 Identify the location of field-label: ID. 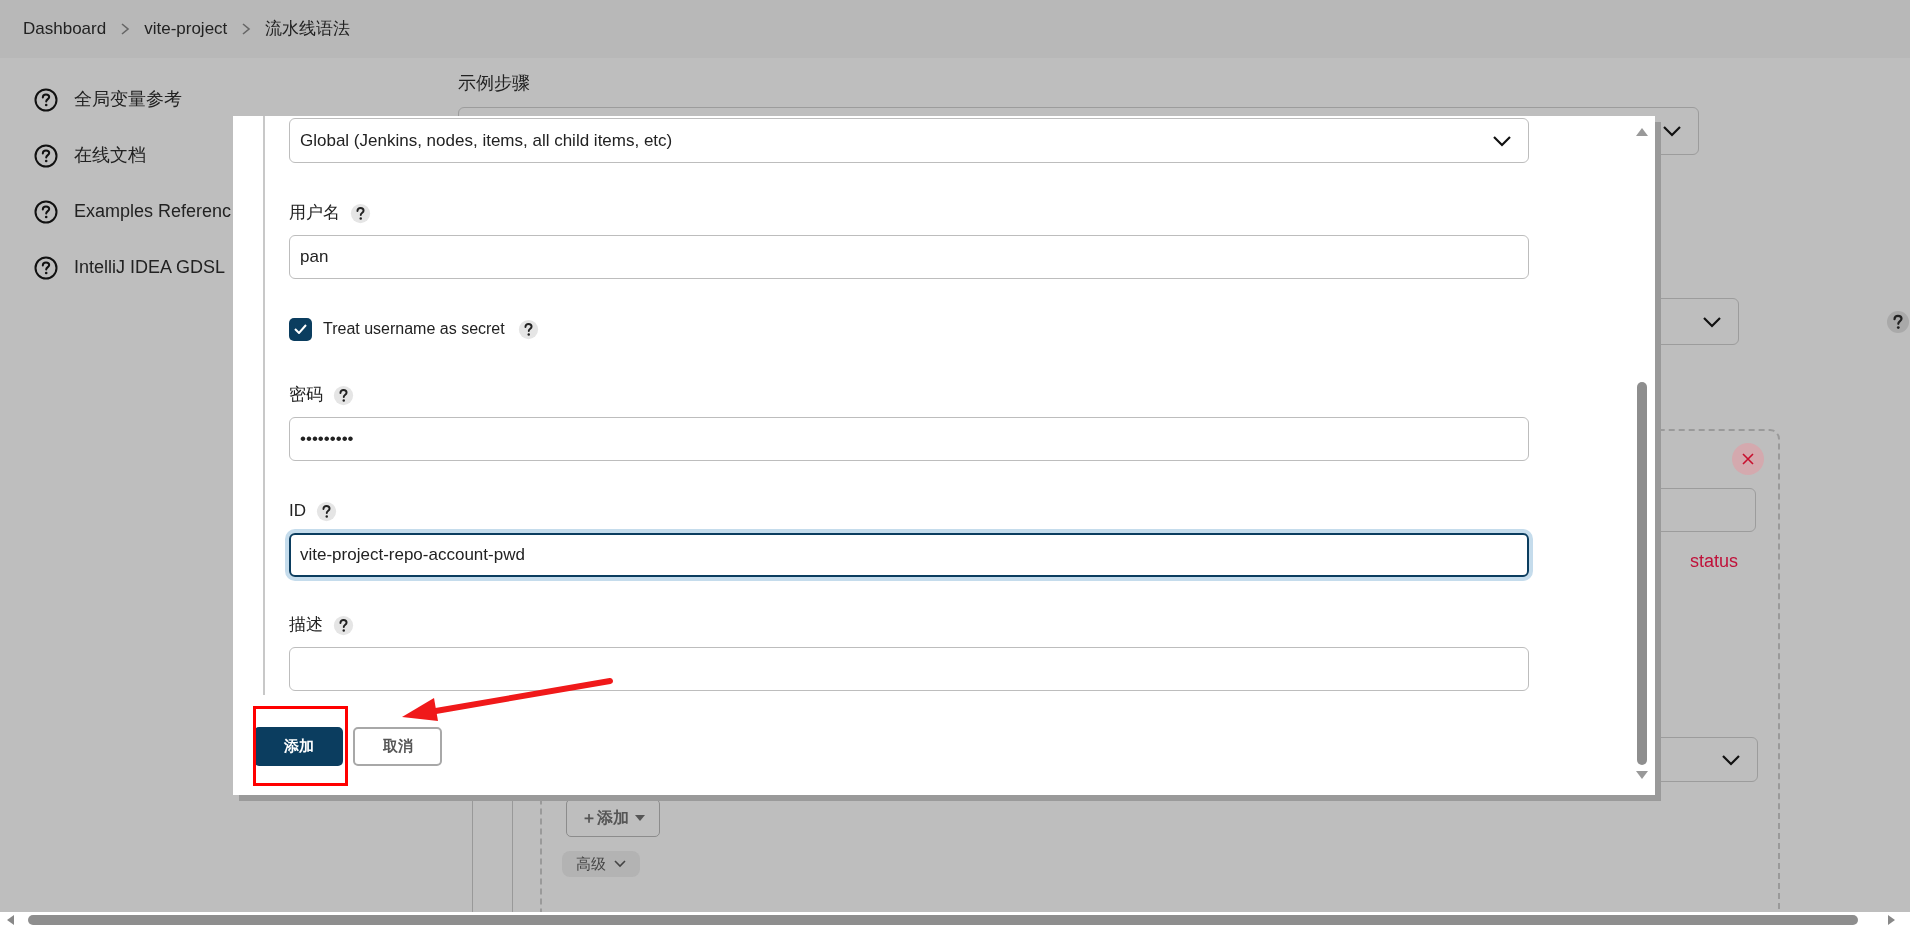
(297, 511).